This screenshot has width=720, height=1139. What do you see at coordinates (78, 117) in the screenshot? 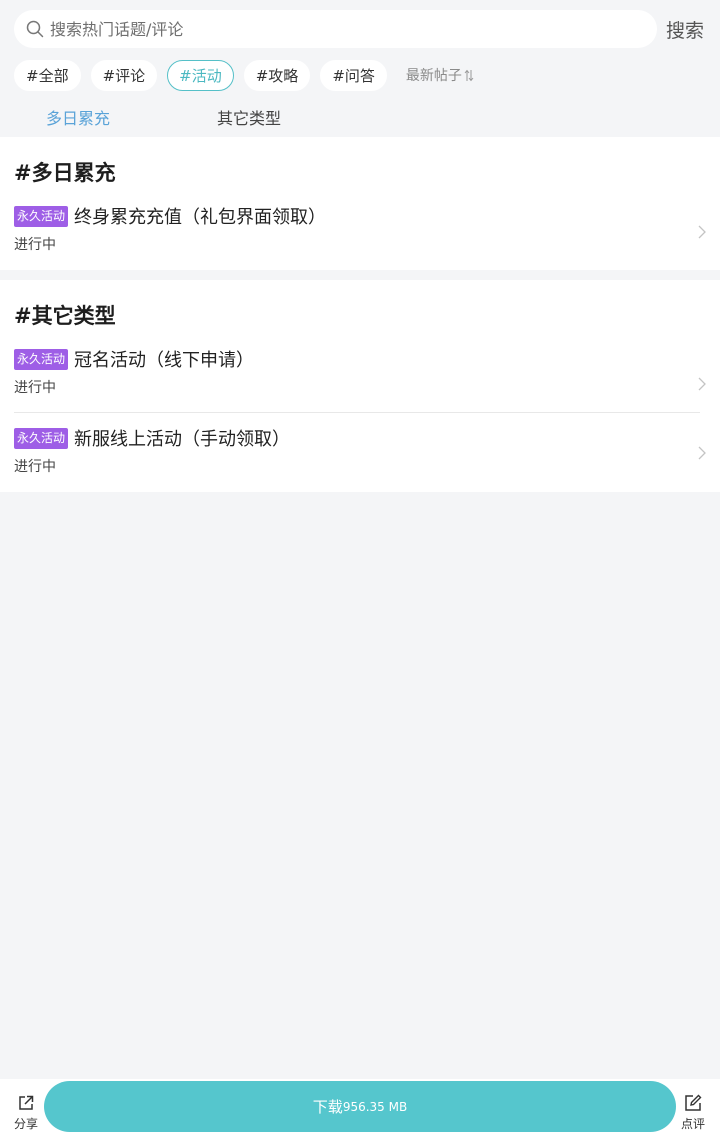
I see `subtab-multi-day-recharge: 多日累充` at bounding box center [78, 117].